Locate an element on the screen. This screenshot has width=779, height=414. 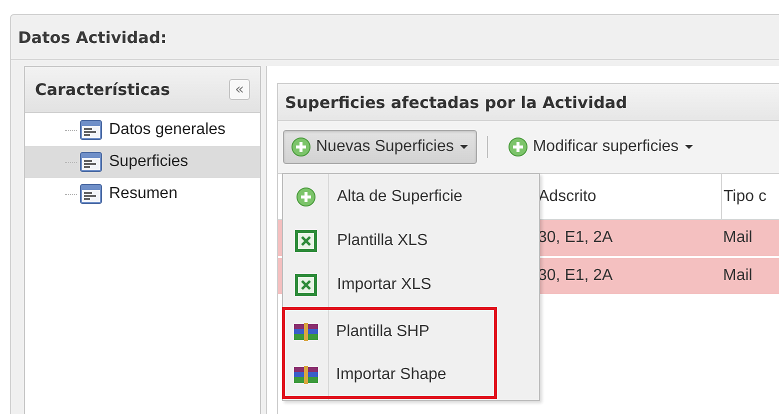
tree-item: Datos generales is located at coordinates (142, 130).